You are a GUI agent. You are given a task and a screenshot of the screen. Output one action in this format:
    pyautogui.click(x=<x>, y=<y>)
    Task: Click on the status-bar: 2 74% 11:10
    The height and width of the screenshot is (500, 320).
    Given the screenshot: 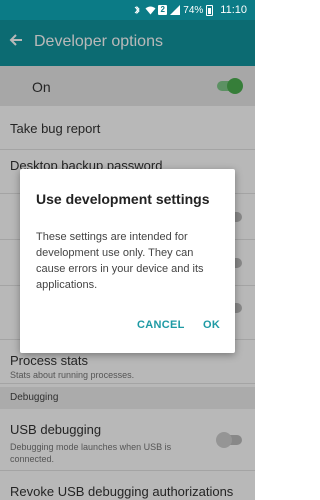 What is the action you would take?
    pyautogui.click(x=127, y=10)
    